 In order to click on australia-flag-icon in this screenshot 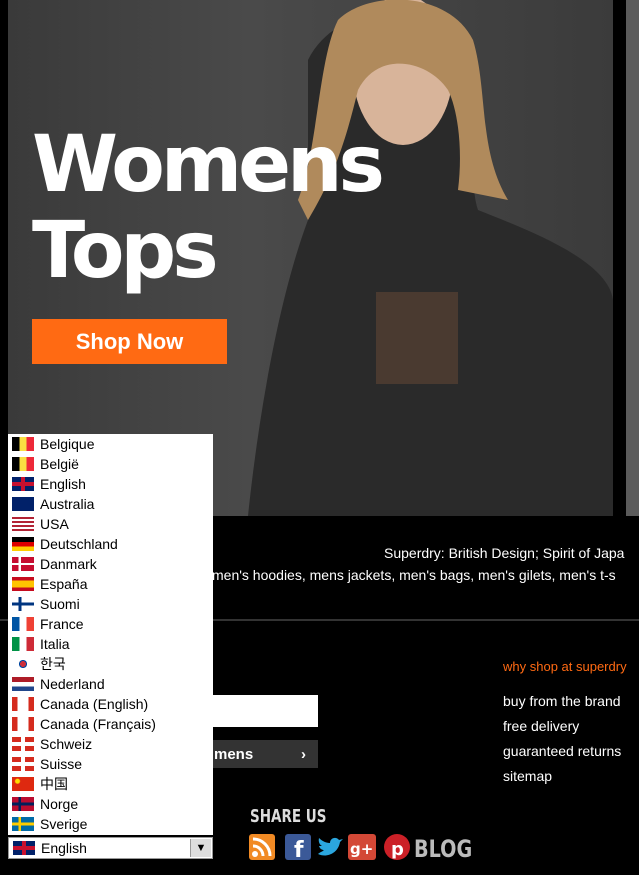, I will do `click(23, 504)`.